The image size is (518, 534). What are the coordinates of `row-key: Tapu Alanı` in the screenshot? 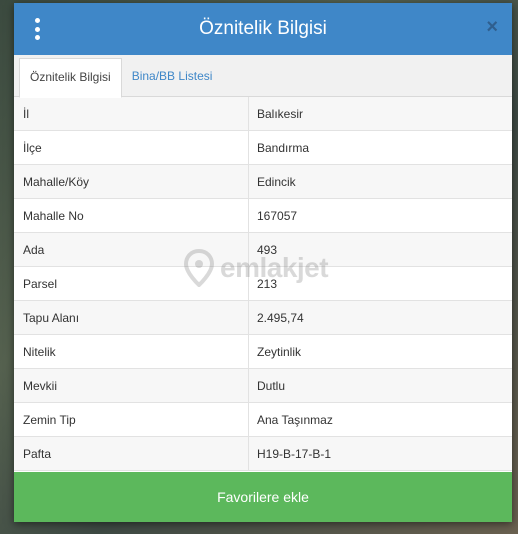 It's located at (131, 317).